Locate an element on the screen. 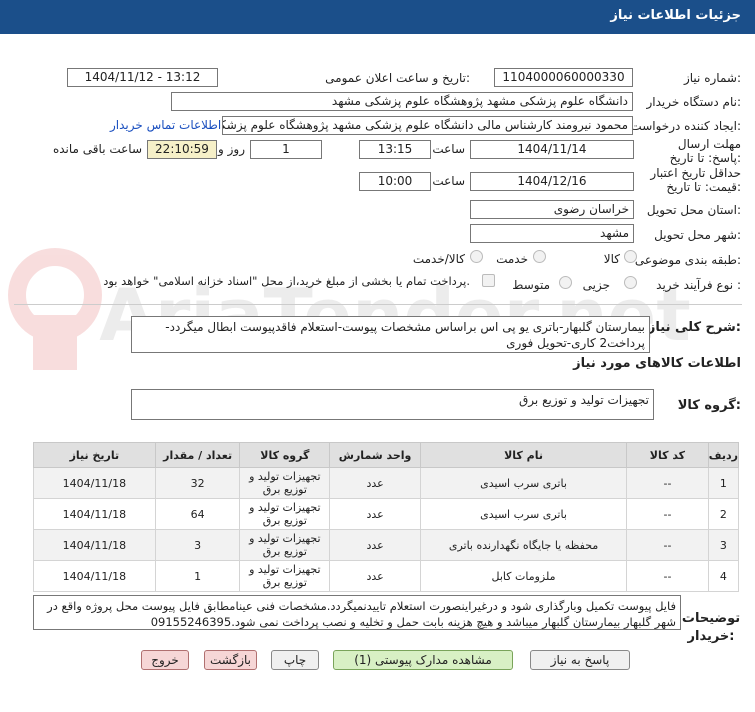 Image resolution: width=755 pixels, height=712 pixels. city-field: مشهد is located at coordinates (552, 233).